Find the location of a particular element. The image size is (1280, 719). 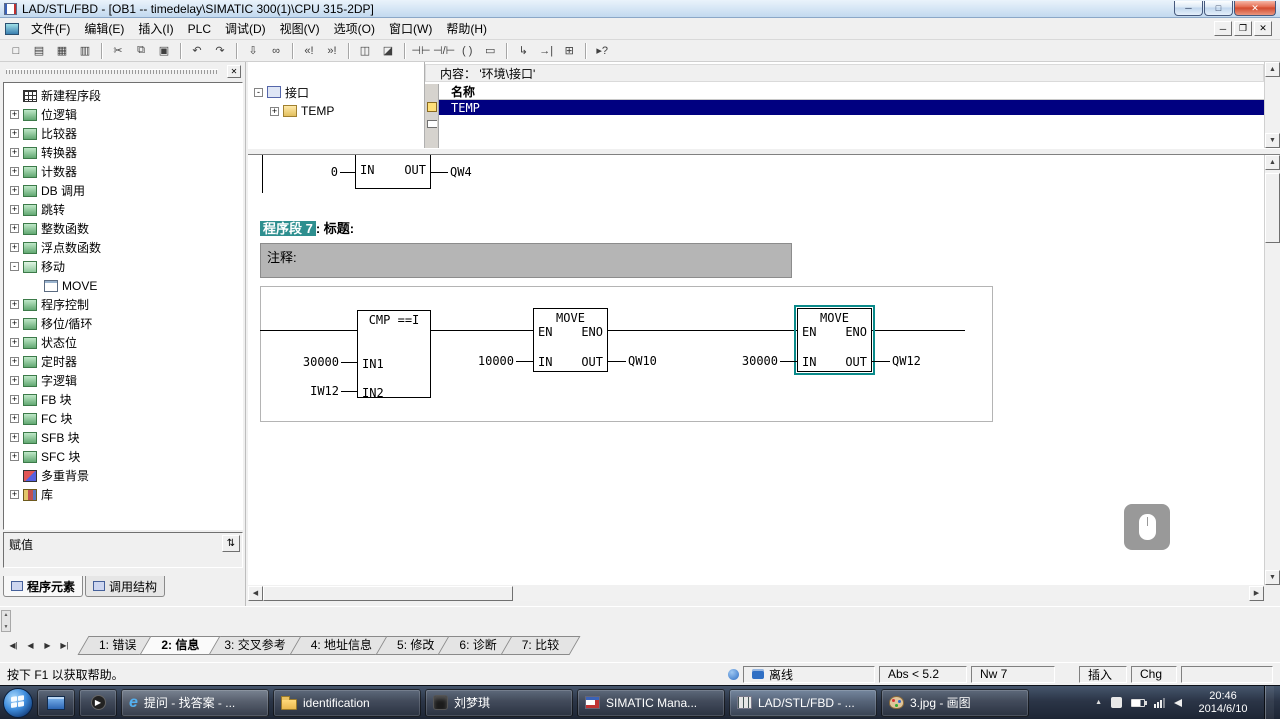

sidebar-item-comparator: + 比较器 is located at coordinates (123, 133).